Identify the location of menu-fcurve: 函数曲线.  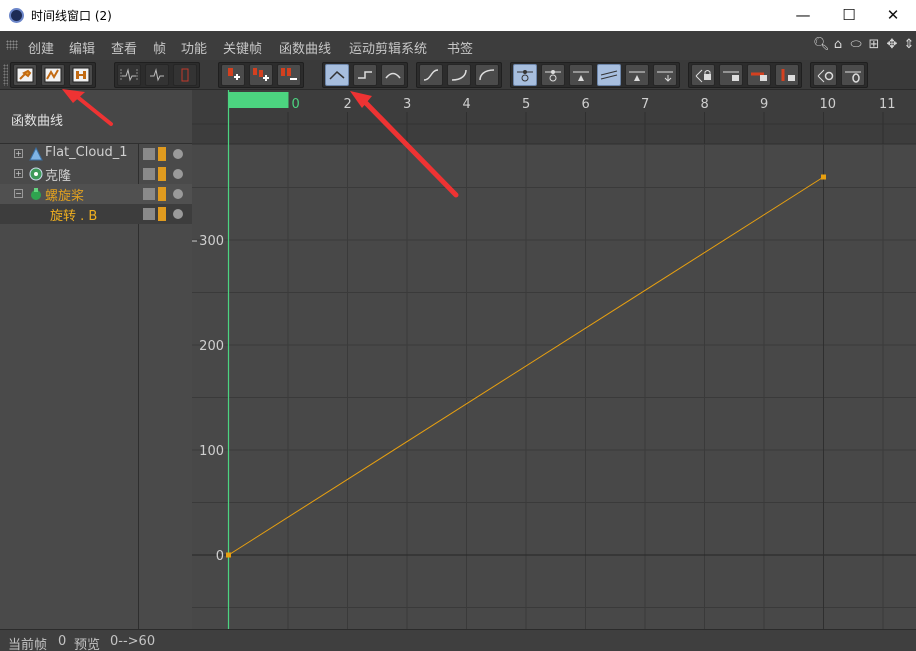
(305, 47).